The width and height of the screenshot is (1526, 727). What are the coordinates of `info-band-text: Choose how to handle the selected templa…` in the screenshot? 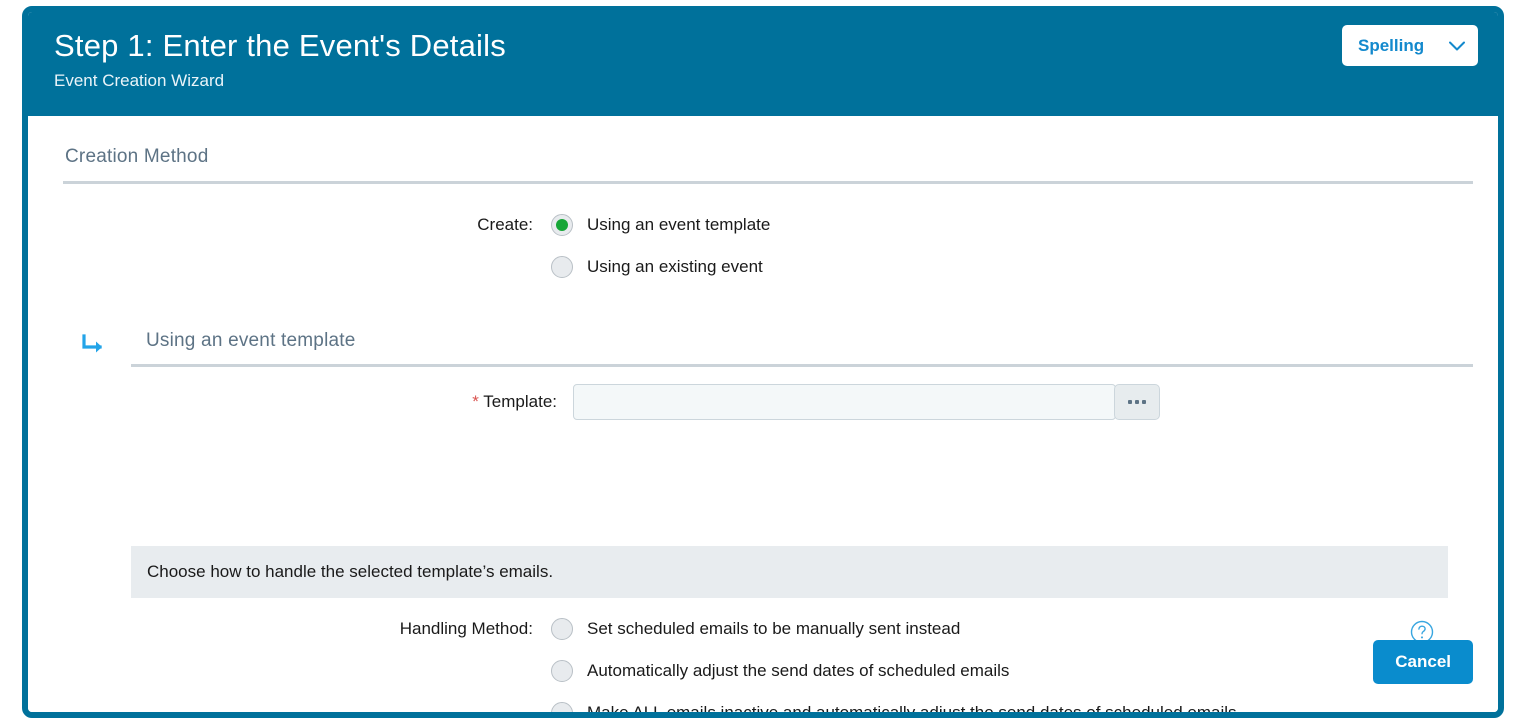 It's located at (350, 571).